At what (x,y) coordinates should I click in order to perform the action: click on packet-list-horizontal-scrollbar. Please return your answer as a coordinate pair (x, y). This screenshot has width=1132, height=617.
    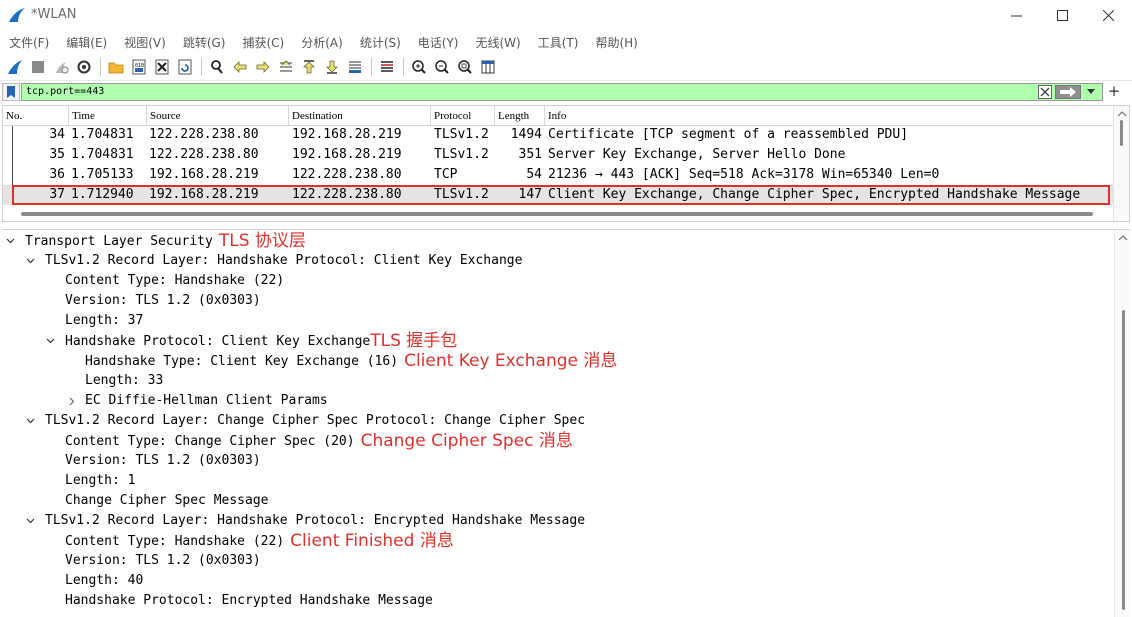
    Looking at the image, I should click on (557, 214).